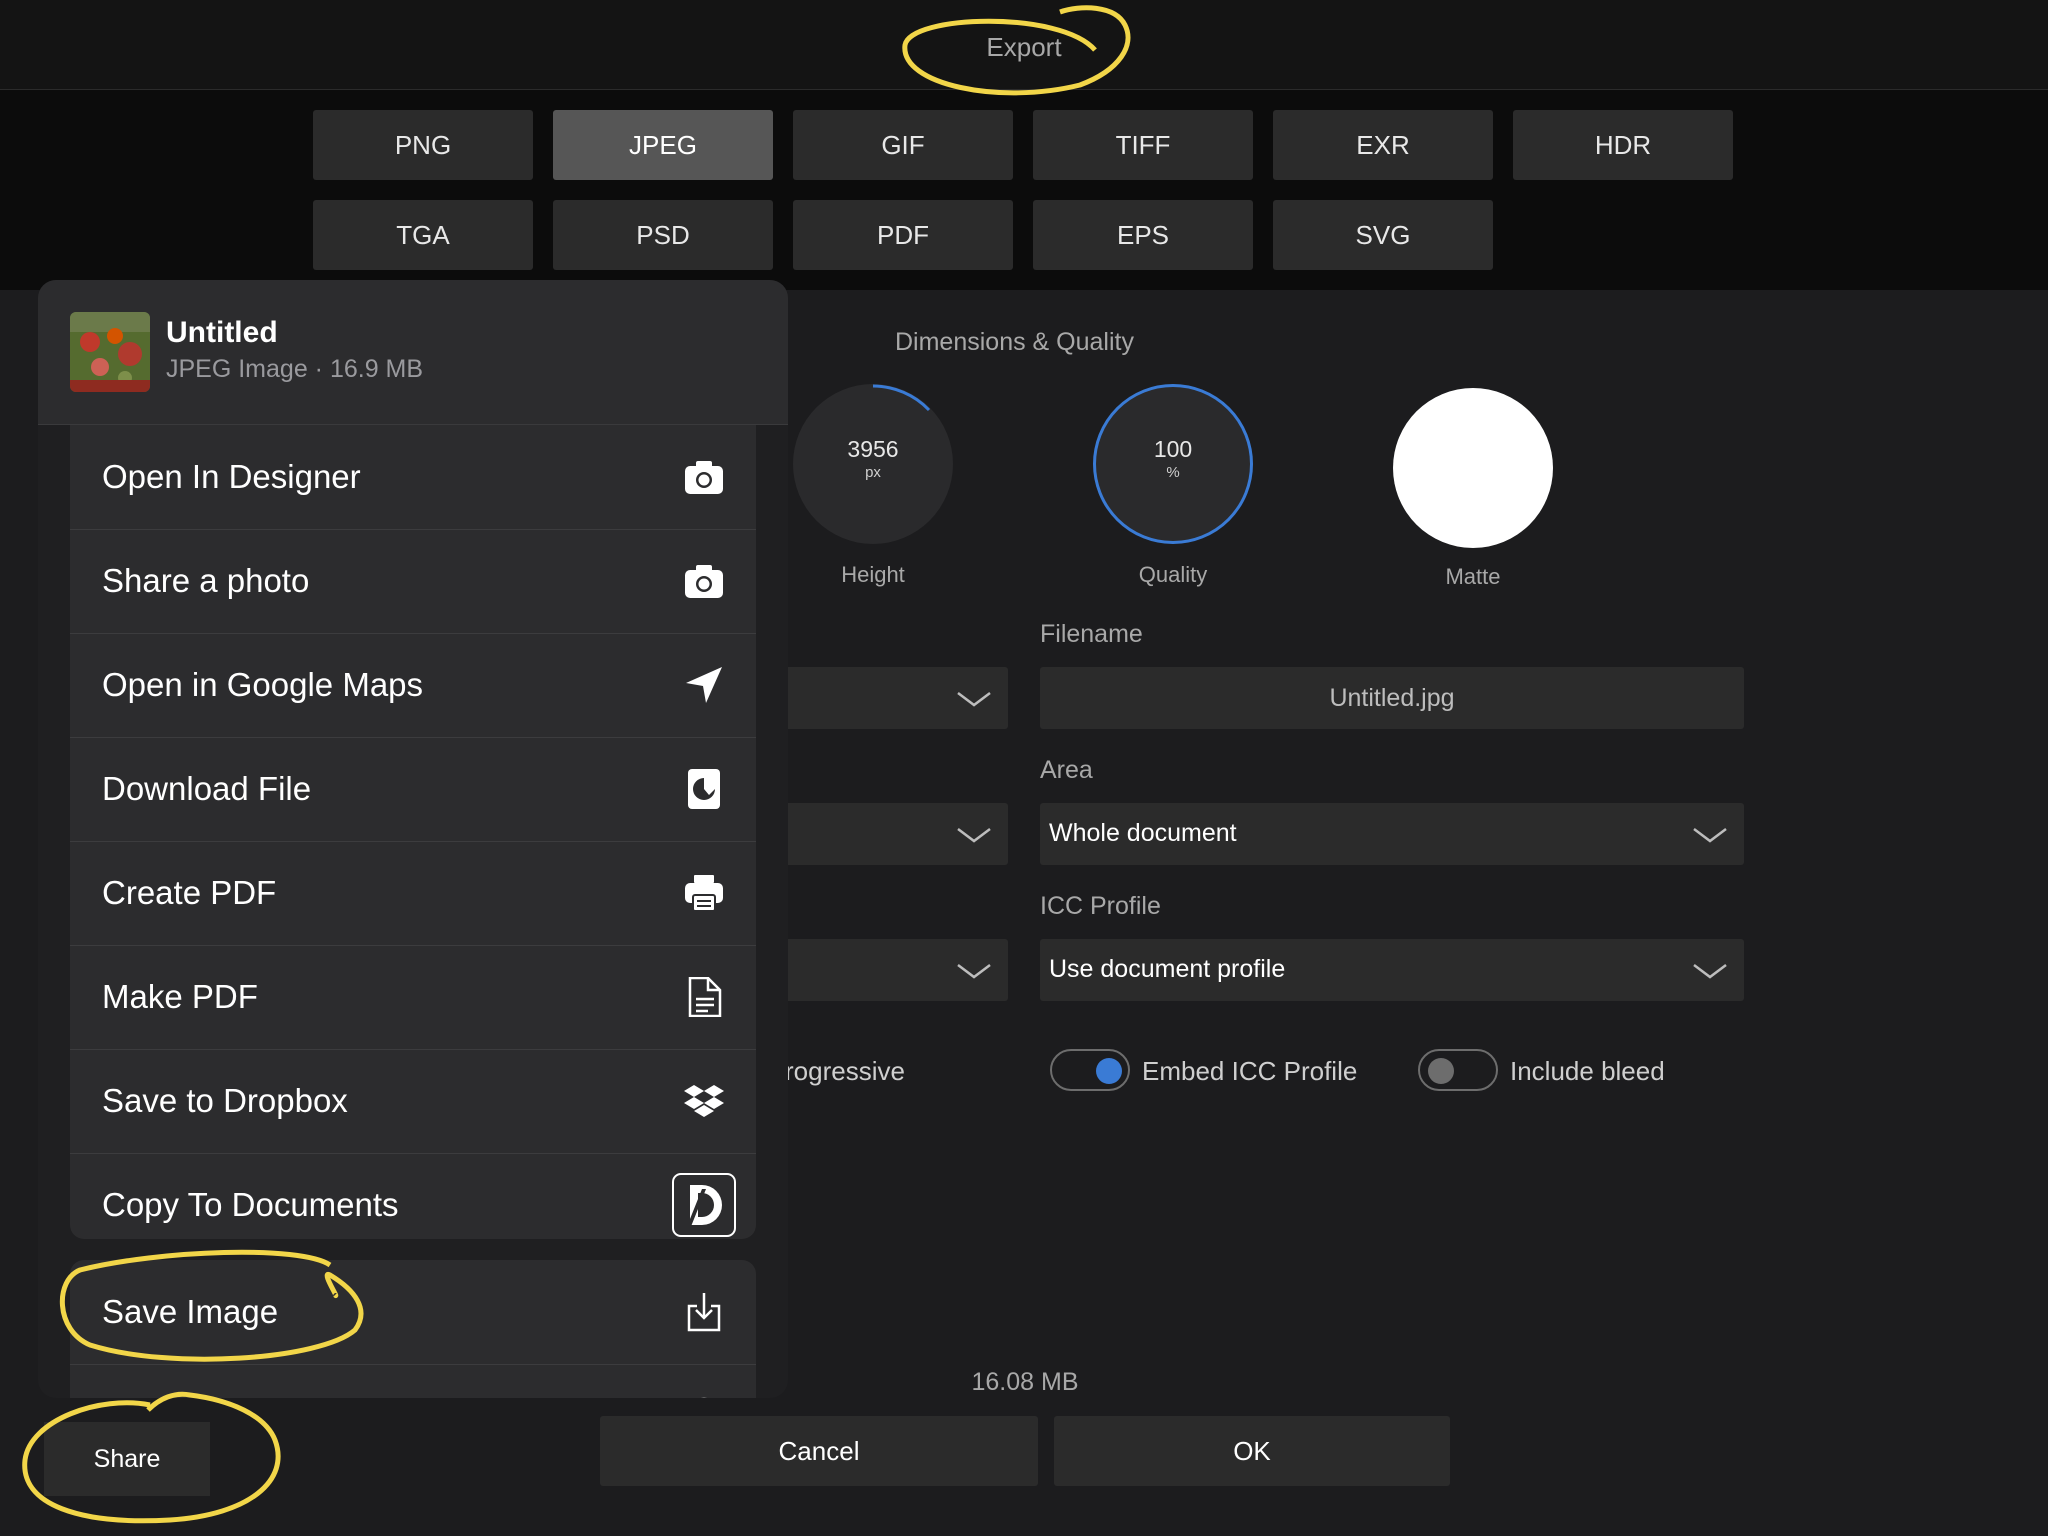 Image resolution: width=2048 pixels, height=1536 pixels. What do you see at coordinates (222, 332) in the screenshot?
I see `document-name: Untitled` at bounding box center [222, 332].